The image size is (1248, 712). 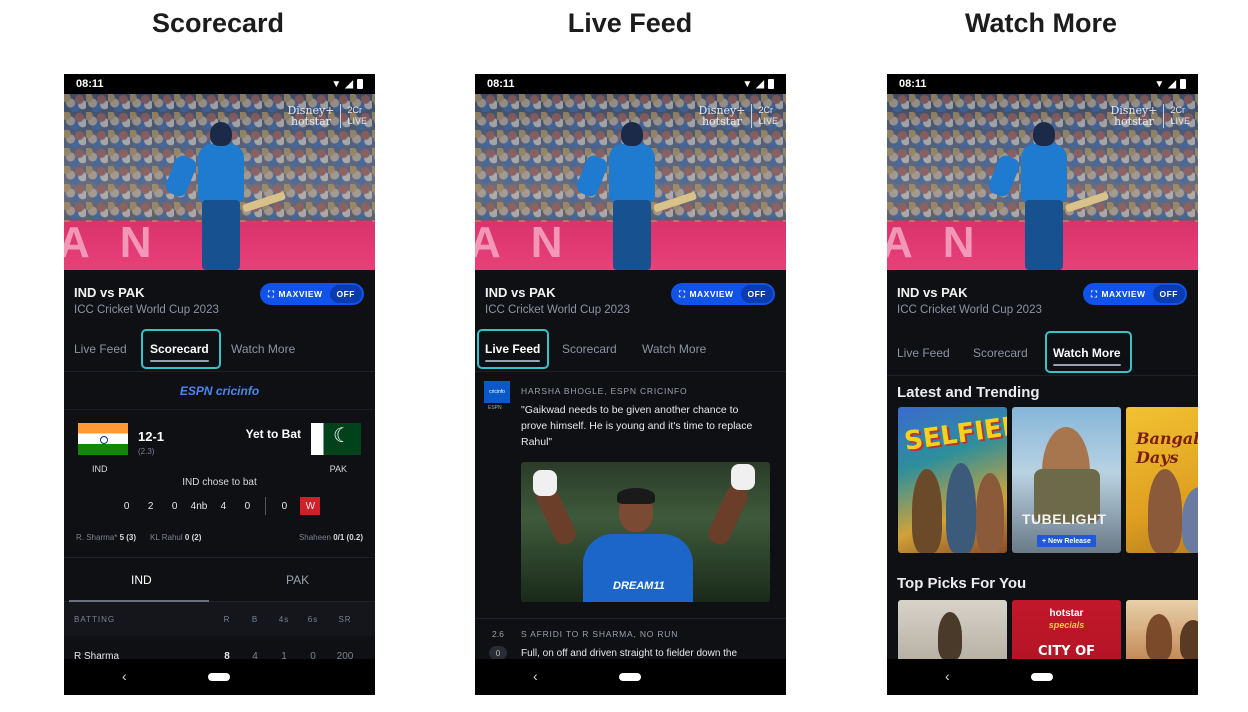 What do you see at coordinates (150, 506) in the screenshot?
I see `ball: 2` at bounding box center [150, 506].